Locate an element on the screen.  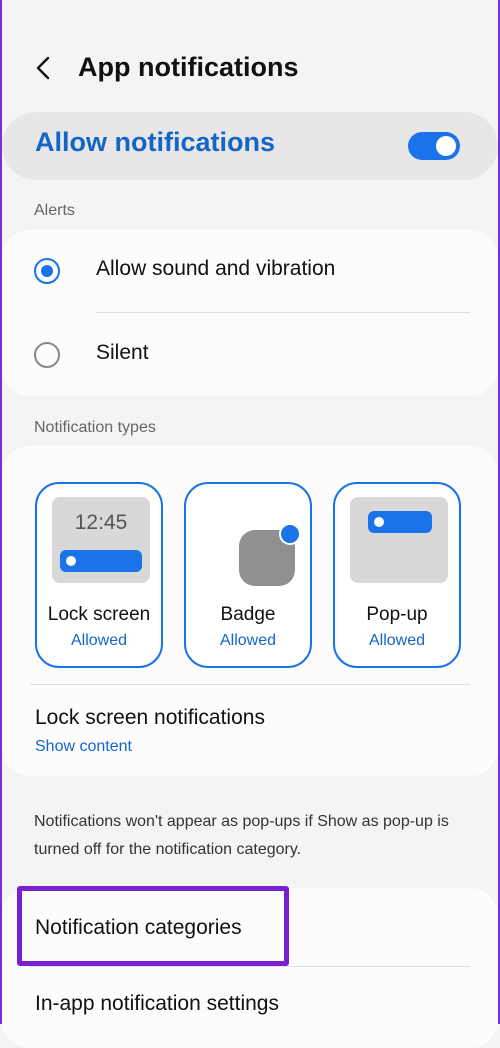
lock-screen-notifications-title: Lock screen notifications is located at coordinates (150, 717).